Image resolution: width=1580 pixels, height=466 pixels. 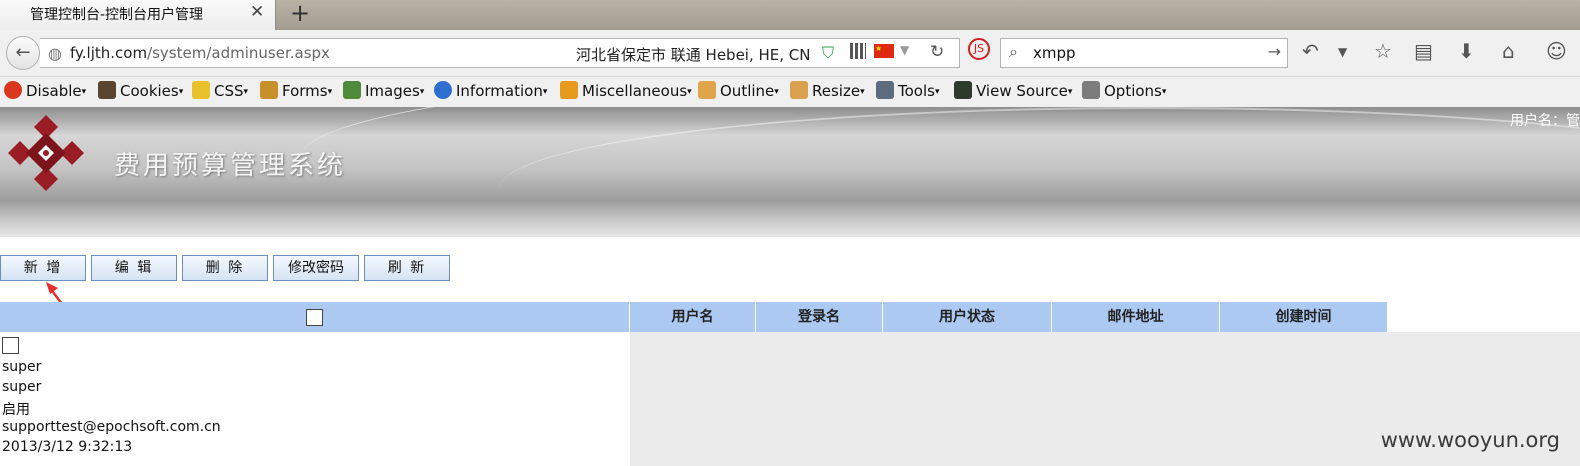 What do you see at coordinates (885, 90) in the screenshot?
I see `tools-icon` at bounding box center [885, 90].